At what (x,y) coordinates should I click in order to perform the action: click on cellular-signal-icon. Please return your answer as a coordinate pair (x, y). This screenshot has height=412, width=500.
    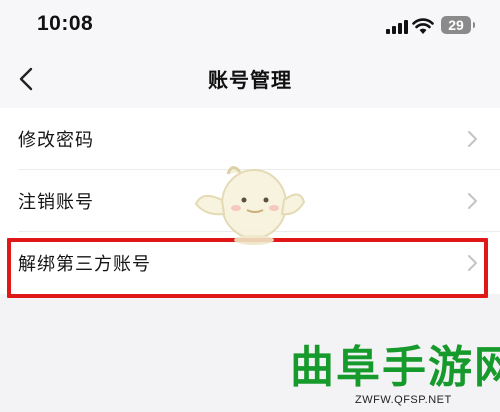
    Looking at the image, I should click on (397, 27).